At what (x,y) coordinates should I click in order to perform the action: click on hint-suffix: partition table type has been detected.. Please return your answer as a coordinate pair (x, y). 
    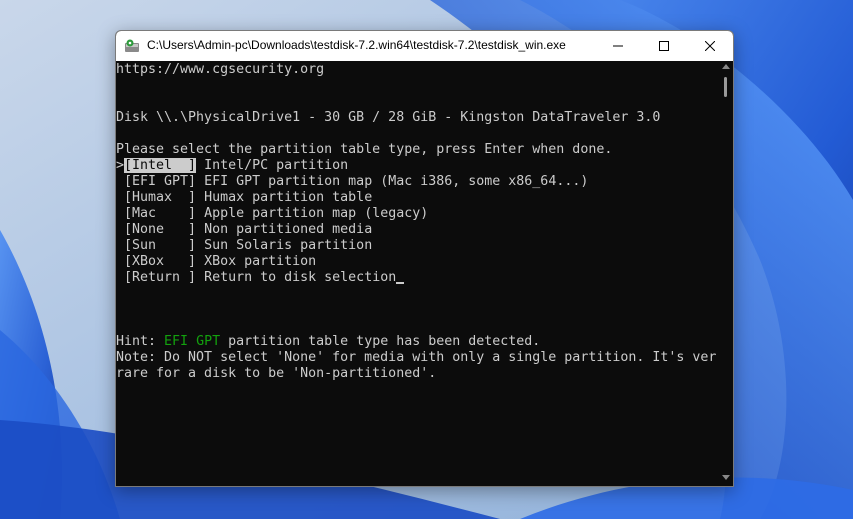
    Looking at the image, I should click on (380, 341).